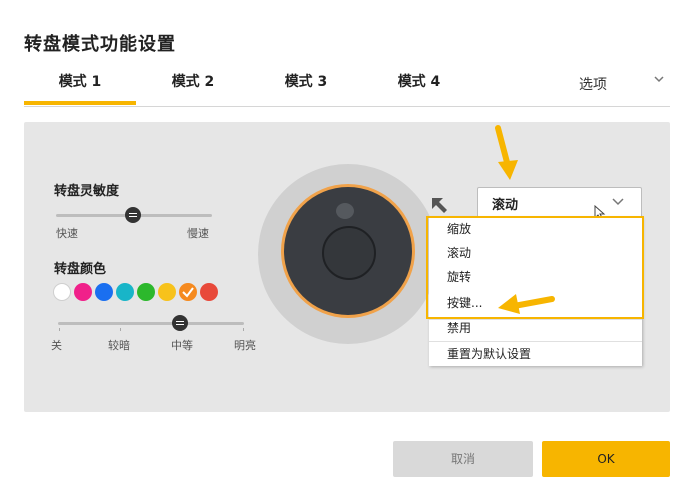  I want to click on dial-center-button, so click(349, 253).